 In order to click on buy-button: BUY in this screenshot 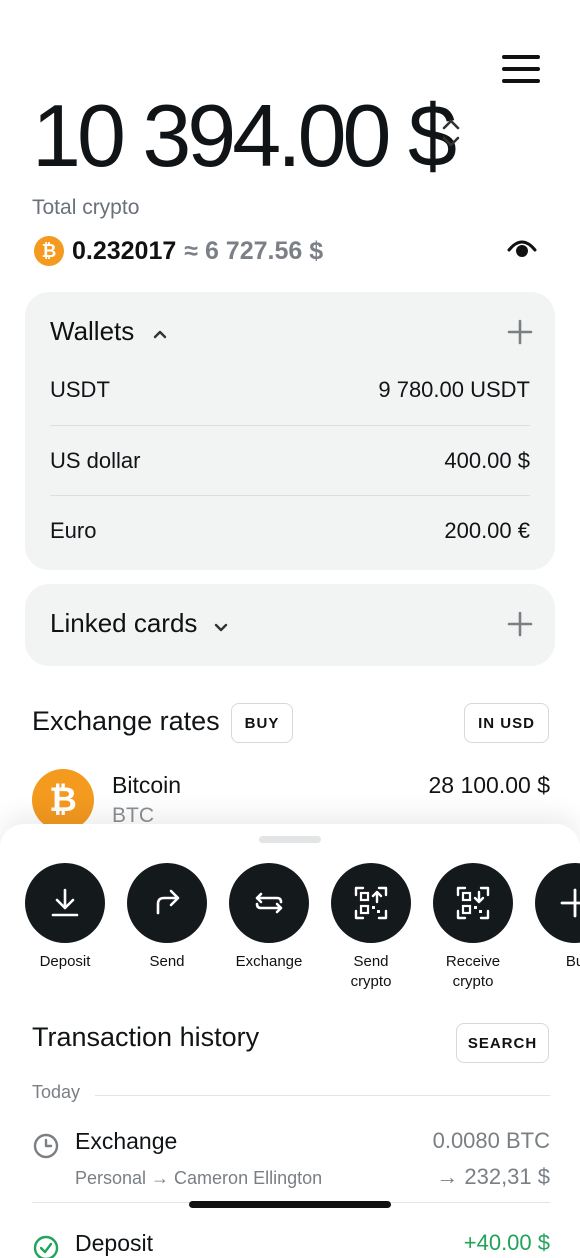, I will do `click(262, 723)`.